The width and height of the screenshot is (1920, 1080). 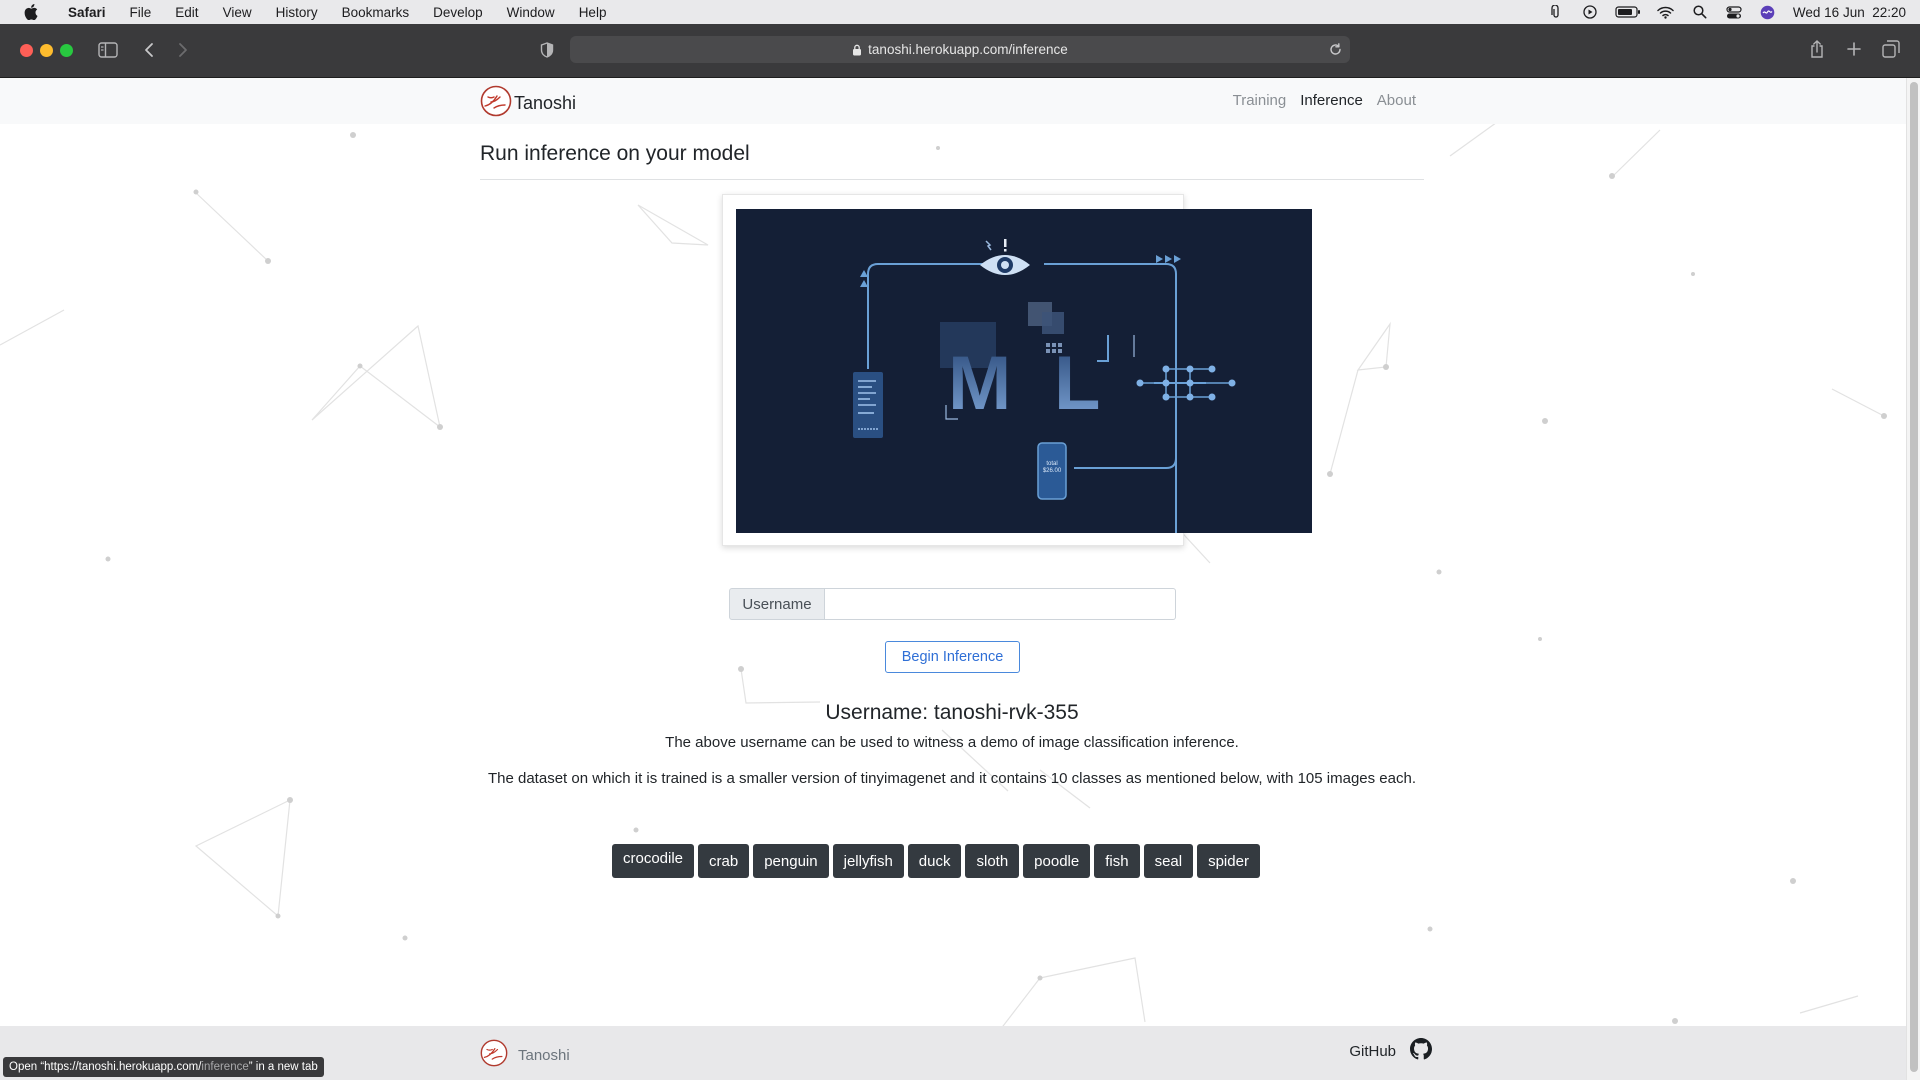 I want to click on class-tag-poodle: poodle, so click(x=1057, y=861).